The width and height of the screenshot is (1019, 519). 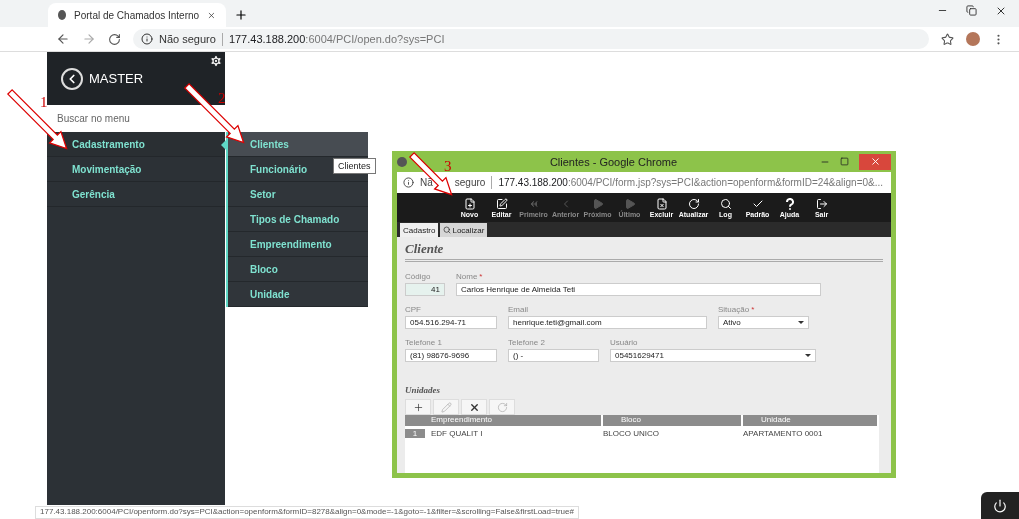 I want to click on input-field: 41, so click(x=425, y=289).